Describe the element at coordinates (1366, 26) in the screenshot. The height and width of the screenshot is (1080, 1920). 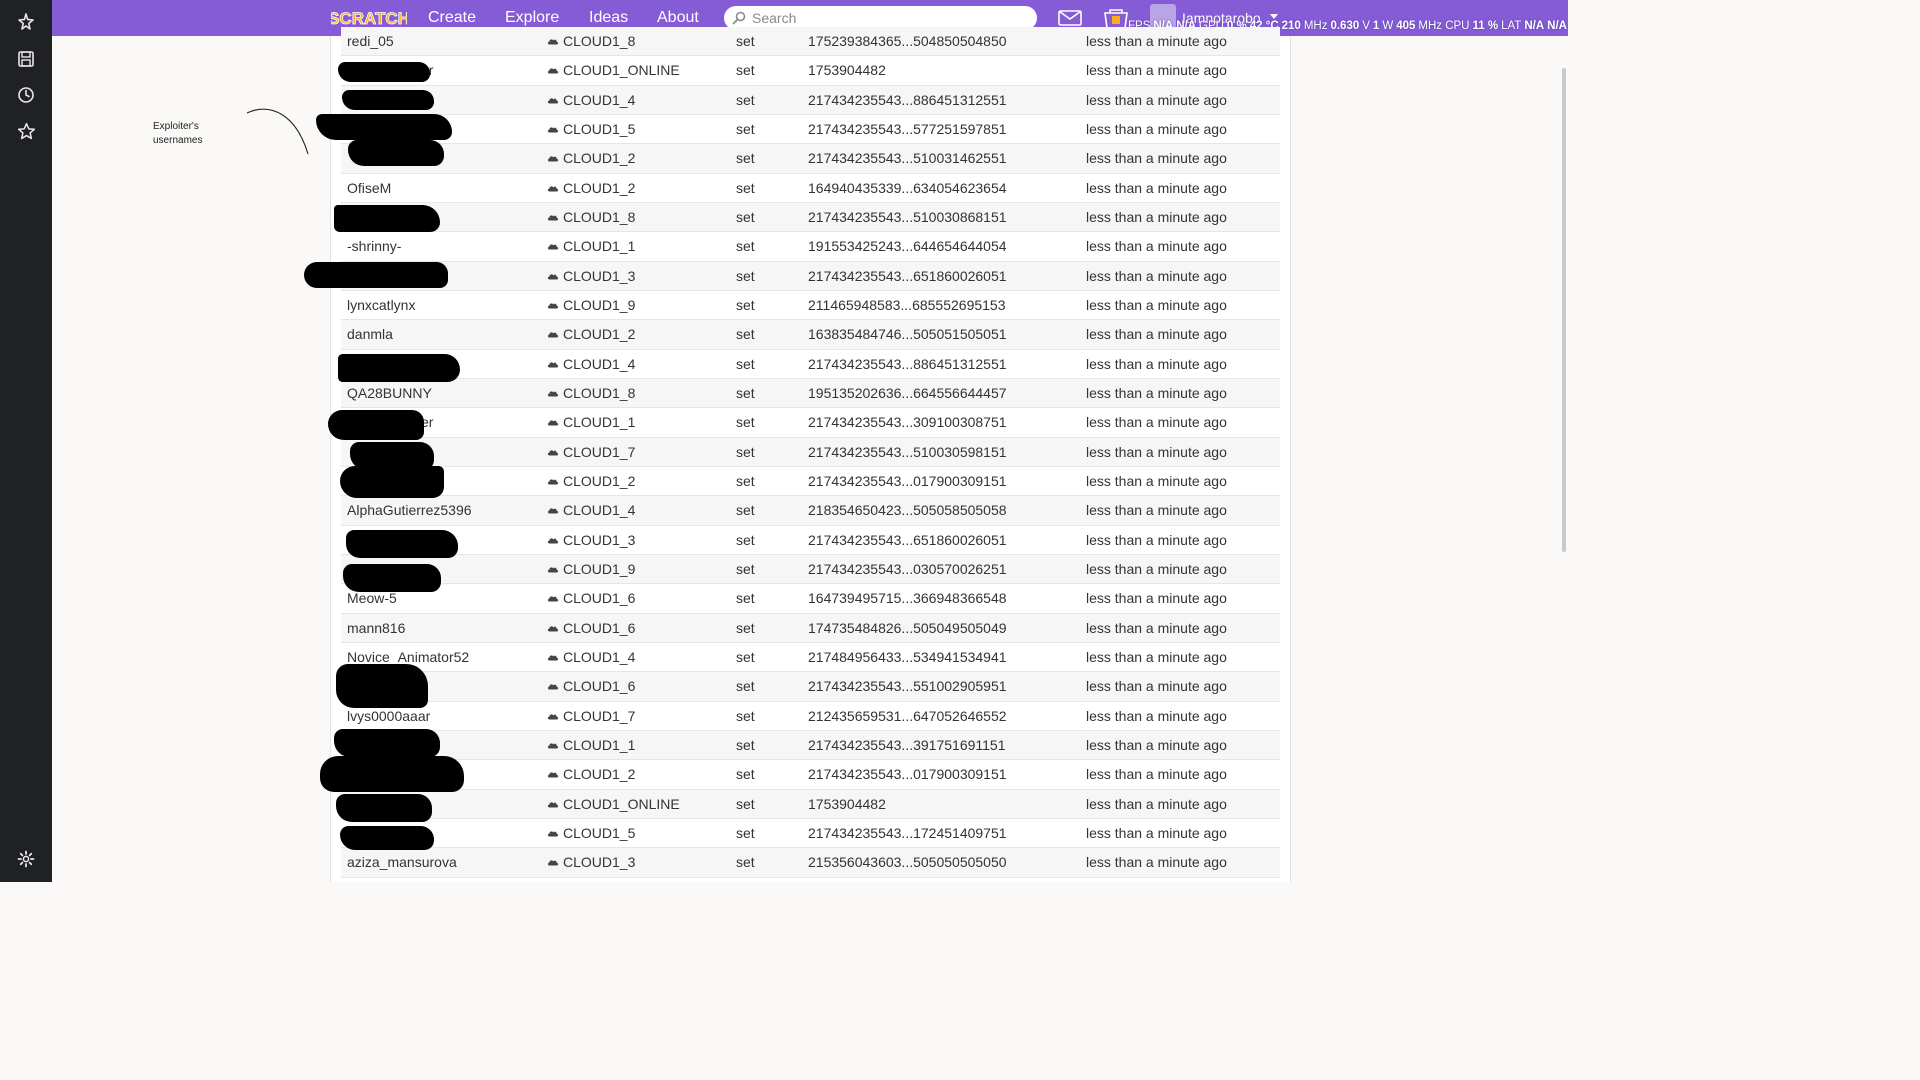
I see `stat-label: V` at that location.